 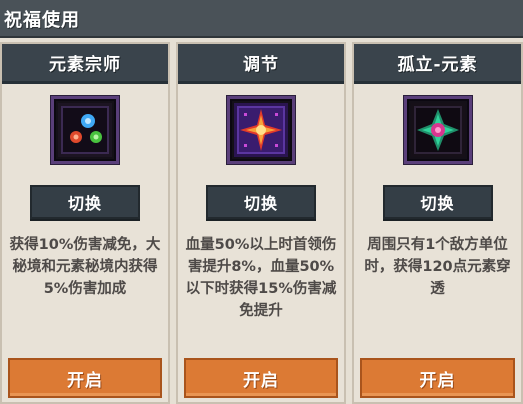 I want to click on window-title: 祝福使用, so click(x=42, y=20).